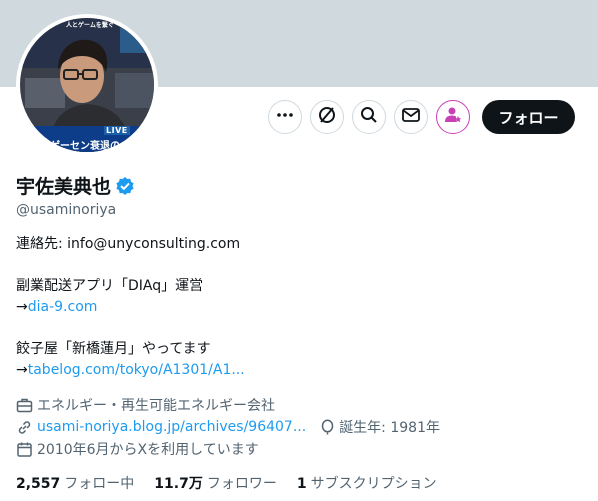 The width and height of the screenshot is (598, 501). I want to click on profile-actions: フォロー, so click(421, 117).